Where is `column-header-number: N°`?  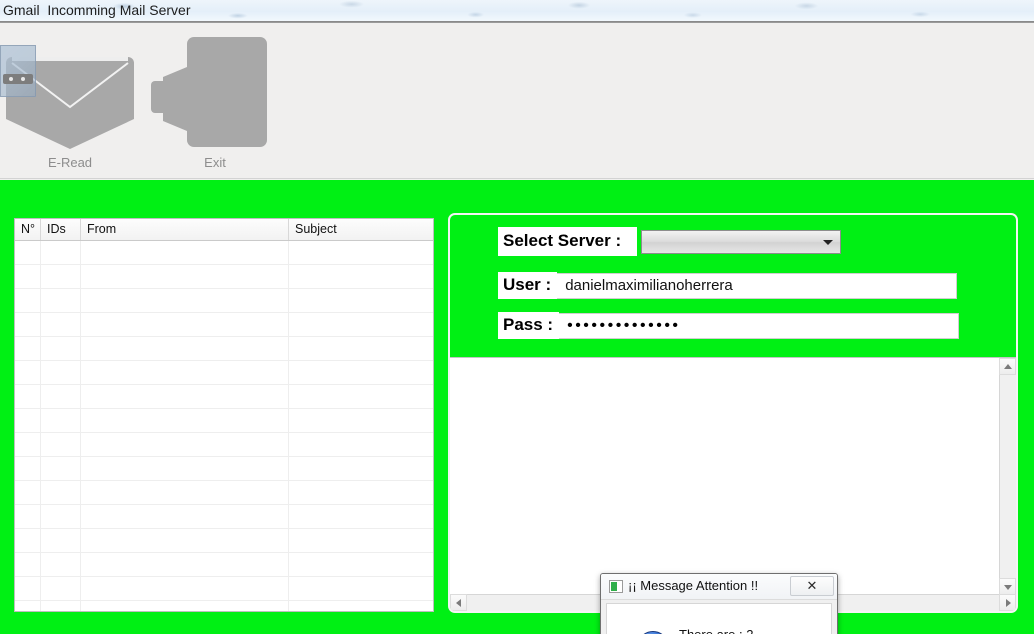
column-header-number: N° is located at coordinates (28, 229).